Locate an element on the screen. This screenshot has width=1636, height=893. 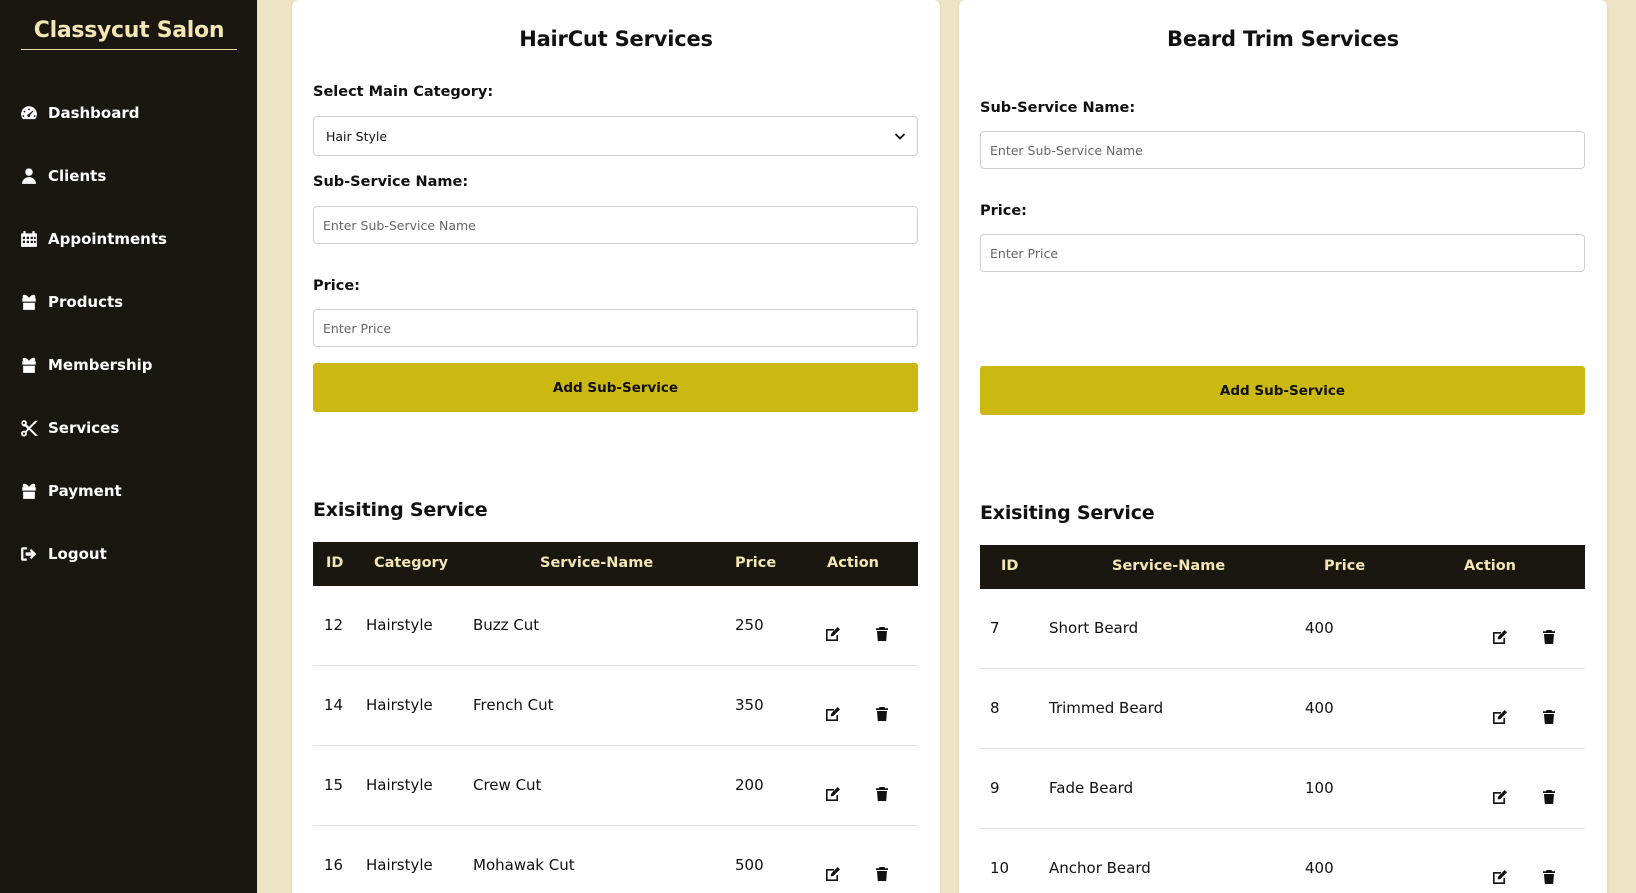
table-row: 10 Anchor Beard 400 is located at coordinates (1282, 861).